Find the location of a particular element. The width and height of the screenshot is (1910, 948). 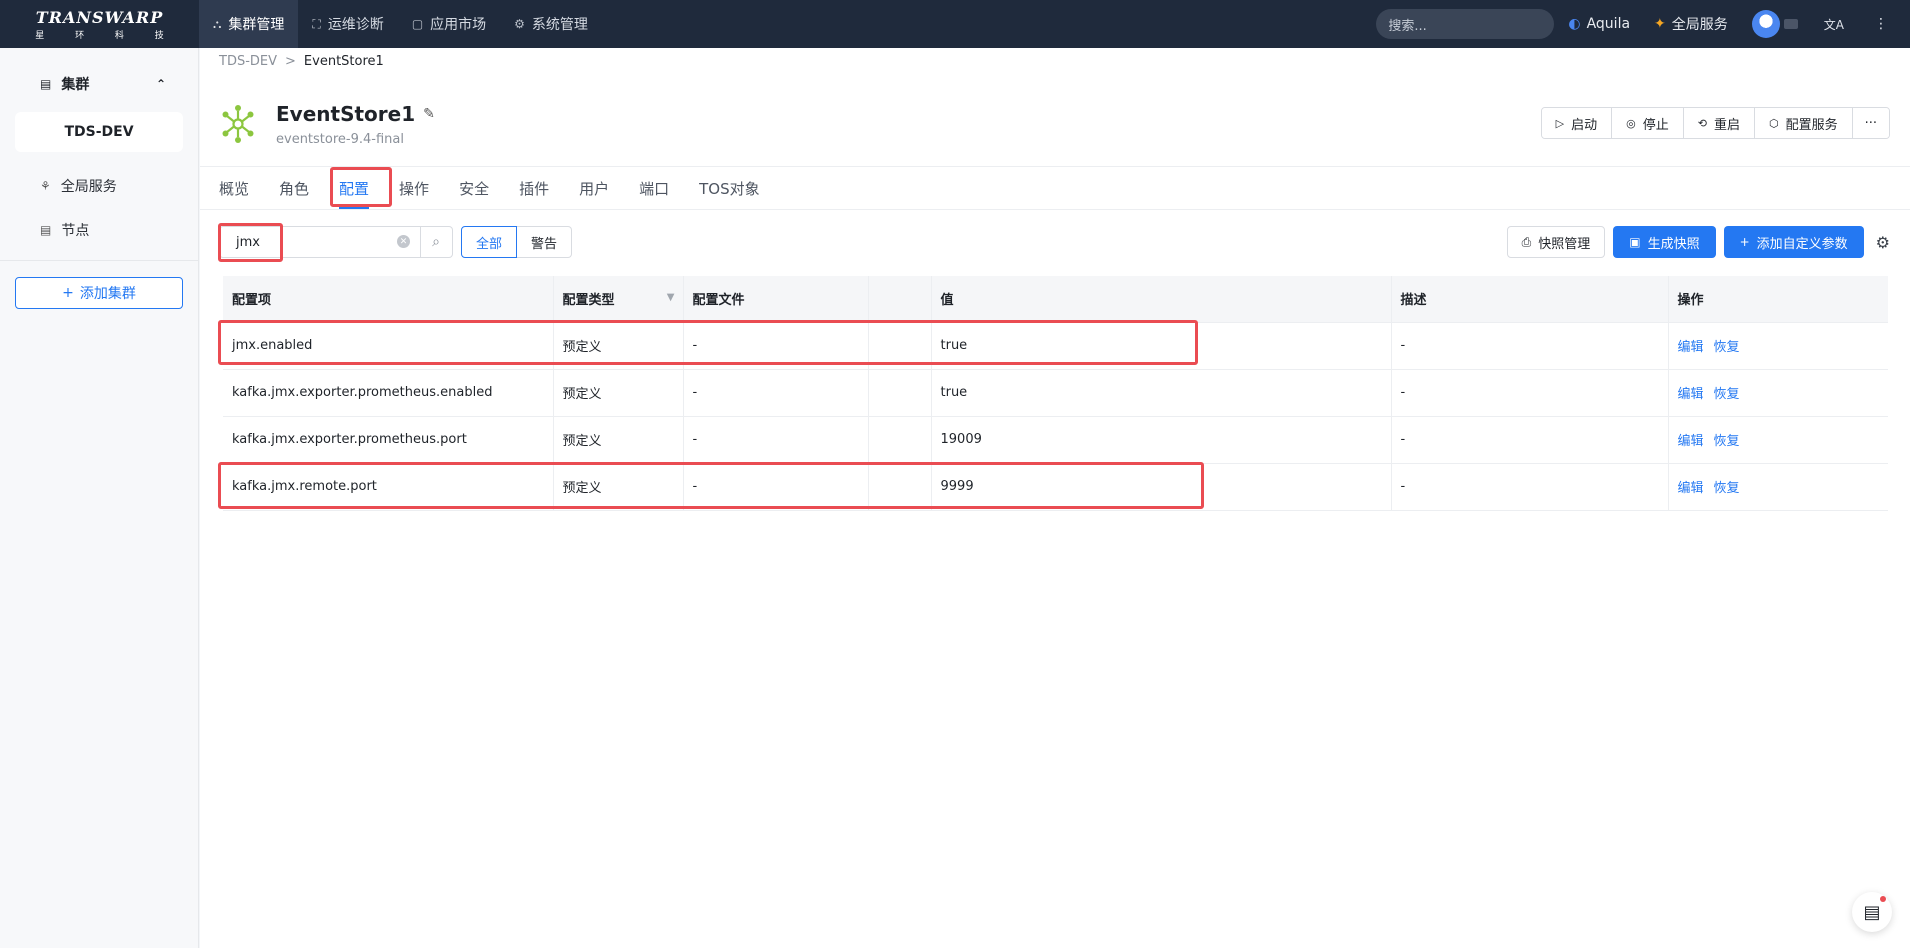

stop-button: ◎ 停止 is located at coordinates (1648, 123).